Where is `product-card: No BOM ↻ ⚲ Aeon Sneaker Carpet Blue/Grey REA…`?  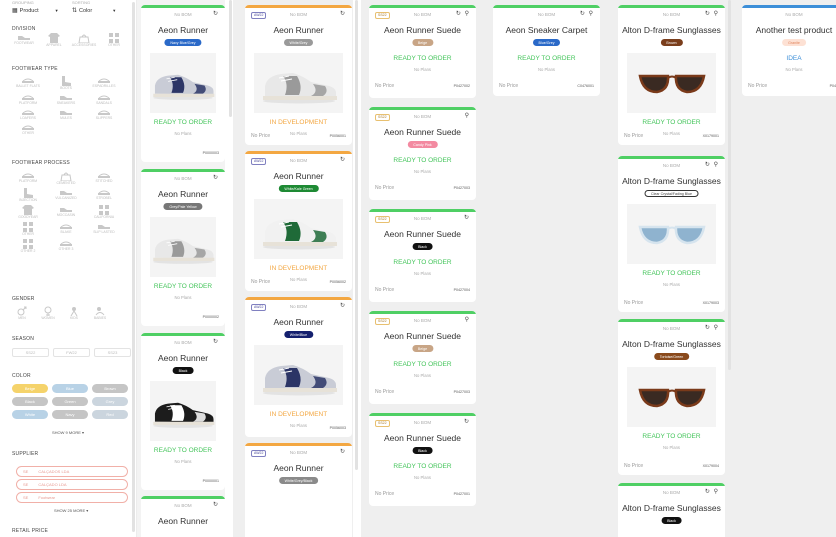 product-card: No BOM ↻ ⚲ Aeon Sneaker Carpet Blue/Grey REA… is located at coordinates (546, 50).